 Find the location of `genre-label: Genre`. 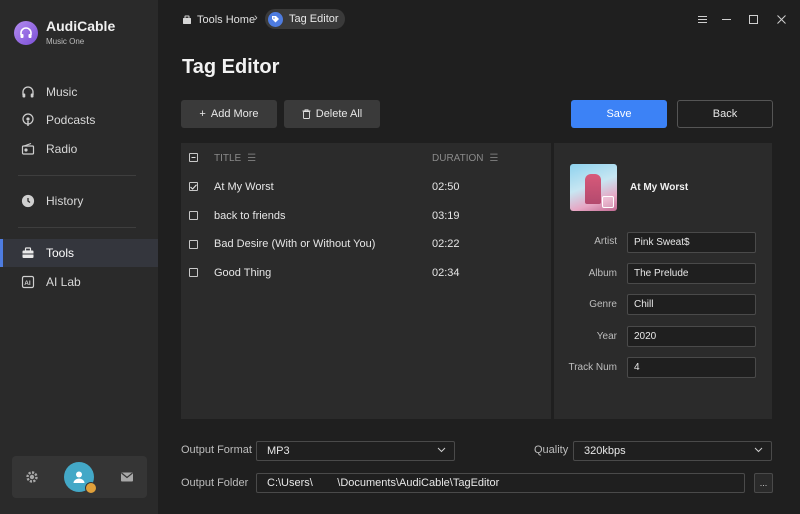

genre-label: Genre is located at coordinates (603, 304).